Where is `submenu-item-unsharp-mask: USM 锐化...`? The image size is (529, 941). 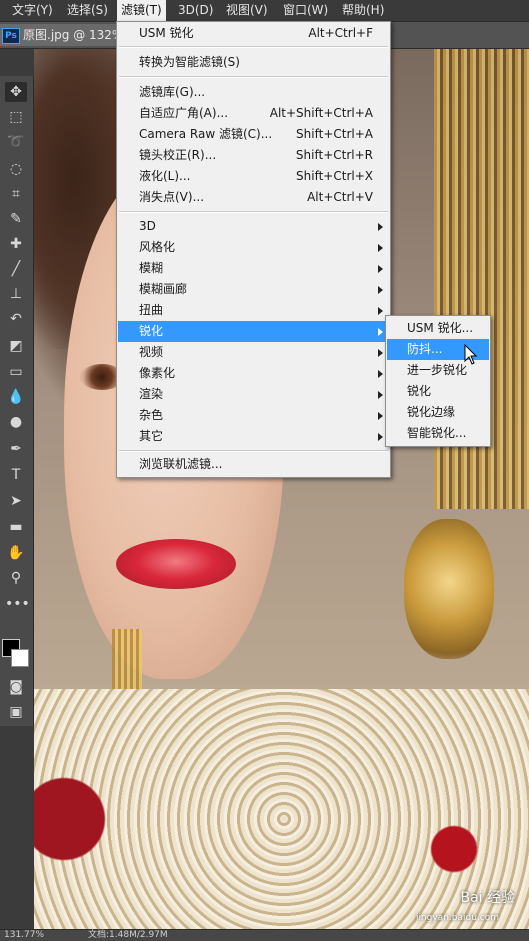
submenu-item-unsharp-mask: USM 锐化... is located at coordinates (438, 328).